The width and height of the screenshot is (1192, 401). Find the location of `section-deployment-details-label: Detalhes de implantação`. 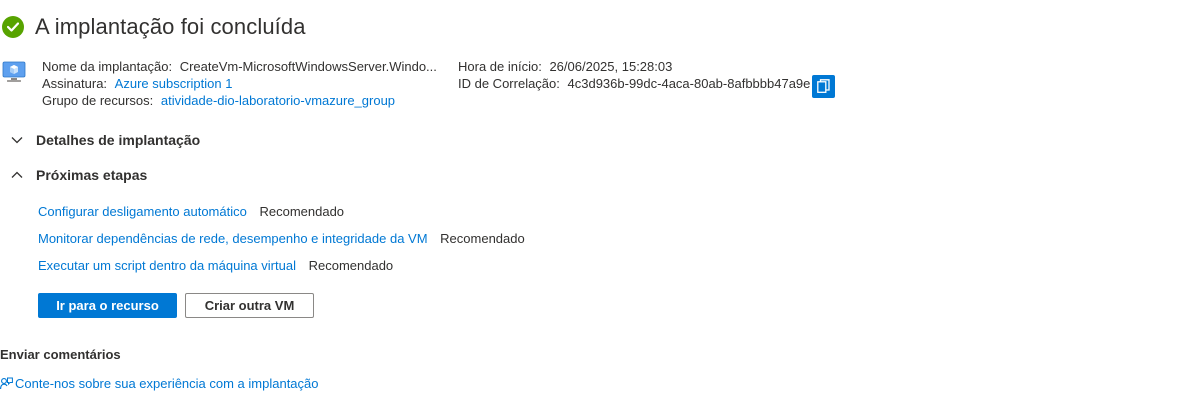

section-deployment-details-label: Detalhes de implantação is located at coordinates (118, 140).